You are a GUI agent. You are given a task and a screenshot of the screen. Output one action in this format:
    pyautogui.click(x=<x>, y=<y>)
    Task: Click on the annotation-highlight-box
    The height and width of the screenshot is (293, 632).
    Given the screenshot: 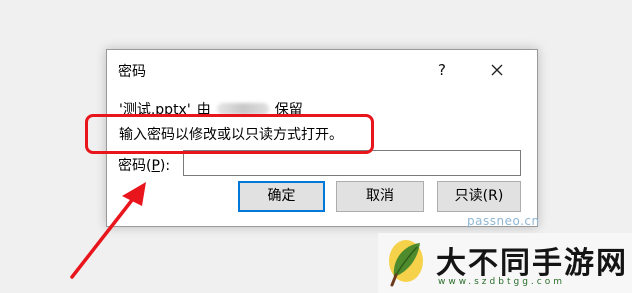 What is the action you would take?
    pyautogui.click(x=229, y=134)
    